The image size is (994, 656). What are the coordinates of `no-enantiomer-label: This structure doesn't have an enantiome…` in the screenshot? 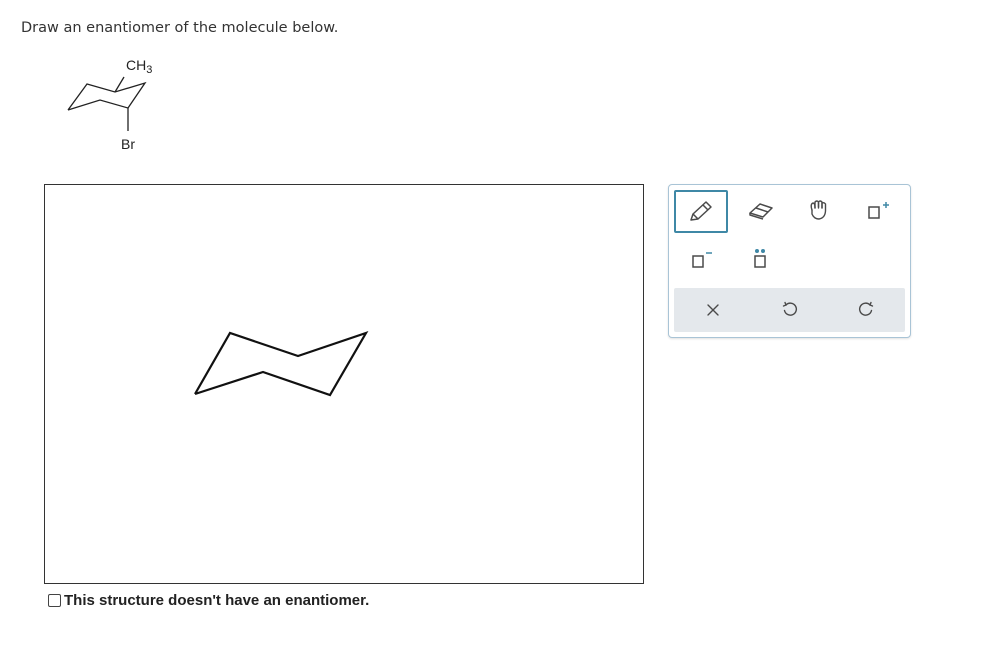 It's located at (217, 600).